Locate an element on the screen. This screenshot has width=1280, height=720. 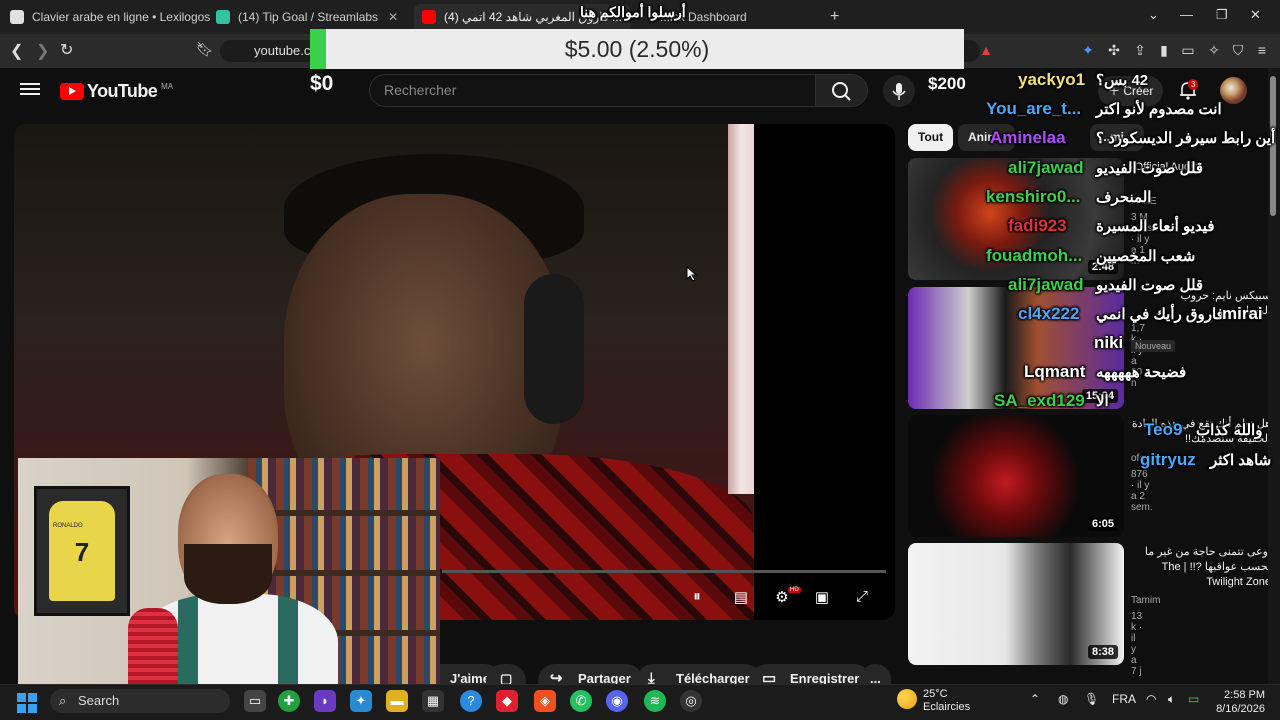
chat-username: Aminelaa is located at coordinates (1028, 137).